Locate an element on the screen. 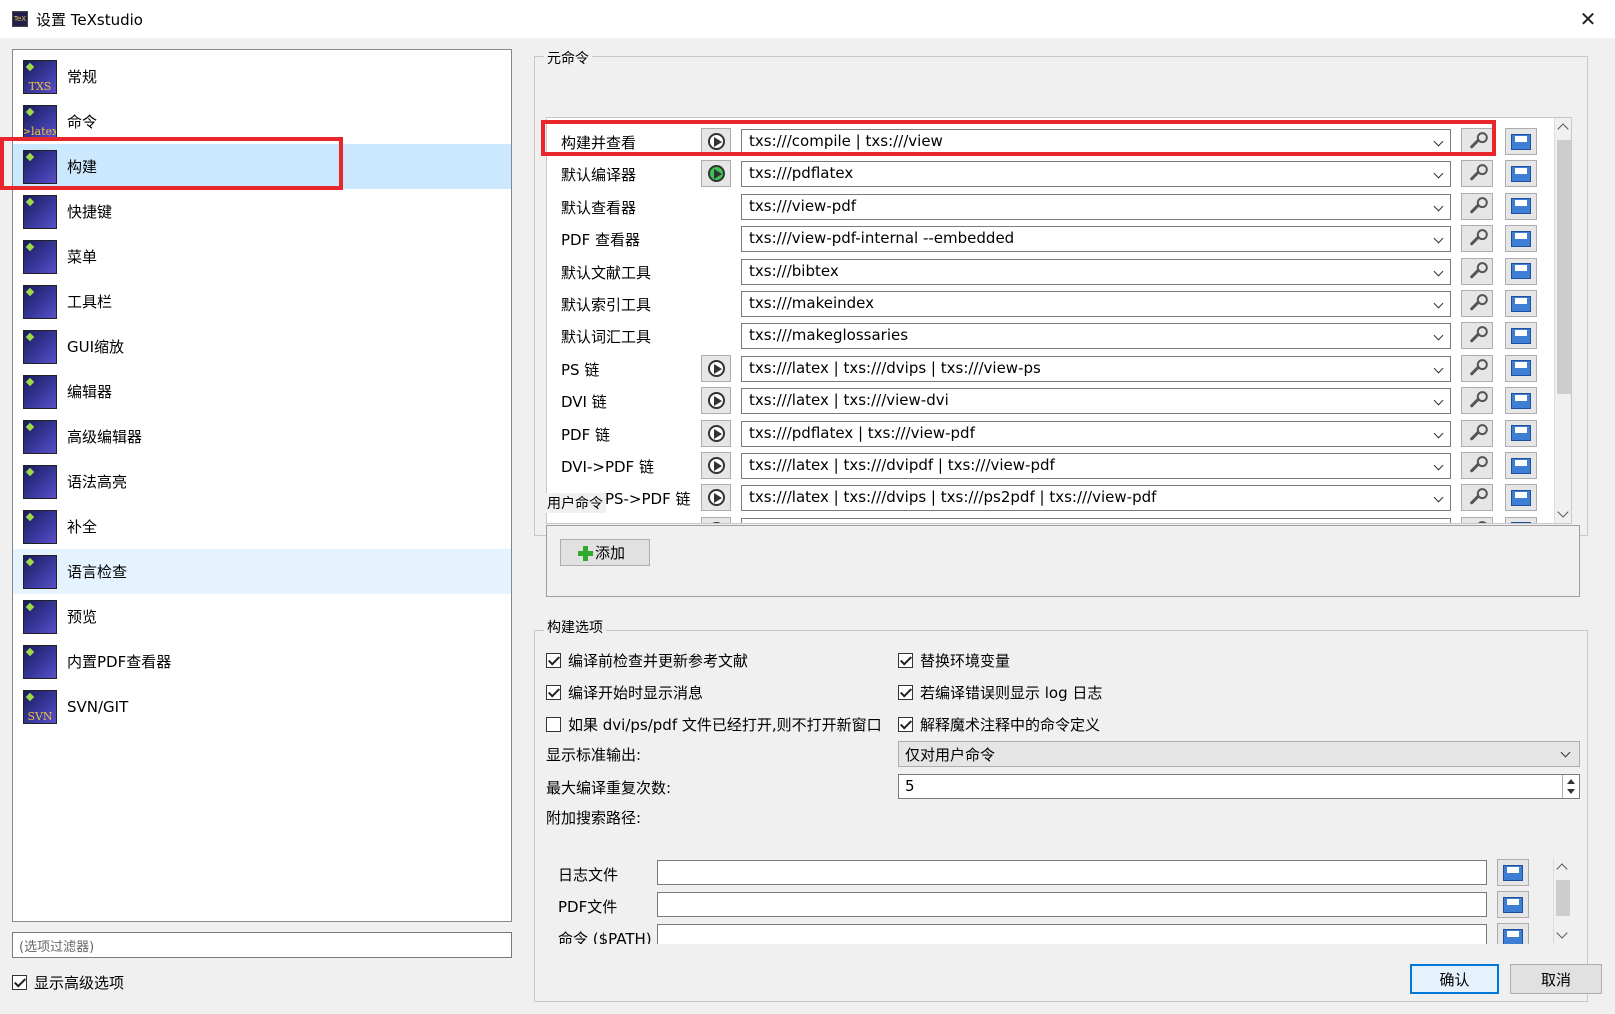 The image size is (1615, 1014). show-advanced-checkbox is located at coordinates (19, 982).